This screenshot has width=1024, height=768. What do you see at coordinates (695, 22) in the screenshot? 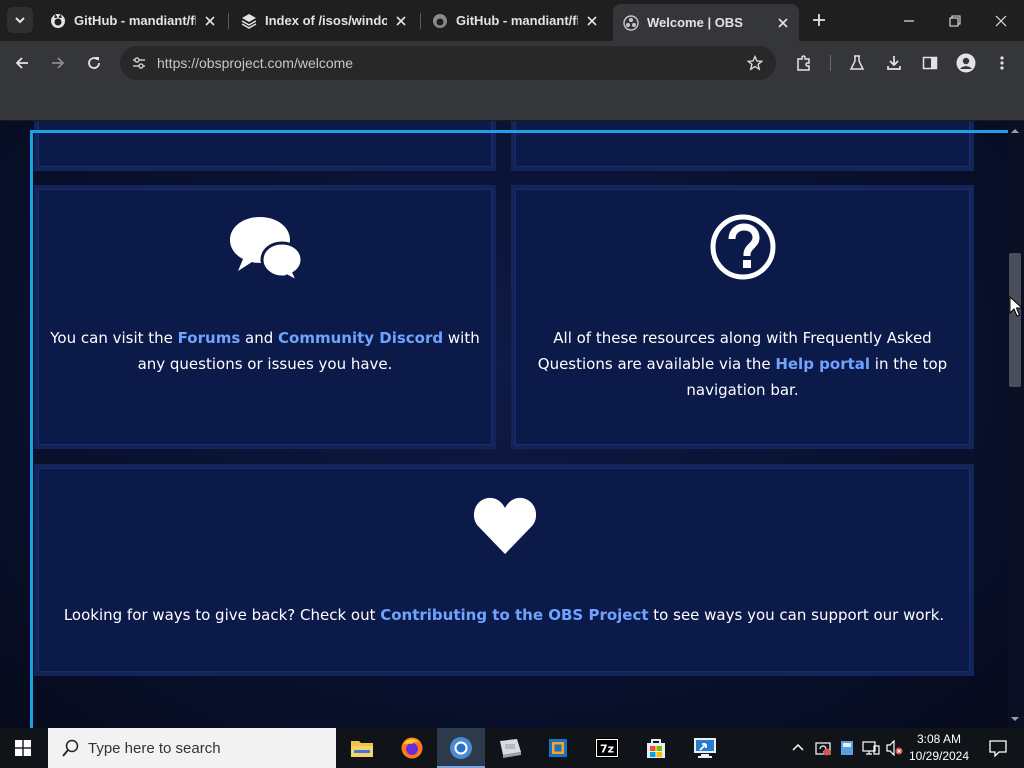
I see `tab-title: Welcome | OBS` at bounding box center [695, 22].